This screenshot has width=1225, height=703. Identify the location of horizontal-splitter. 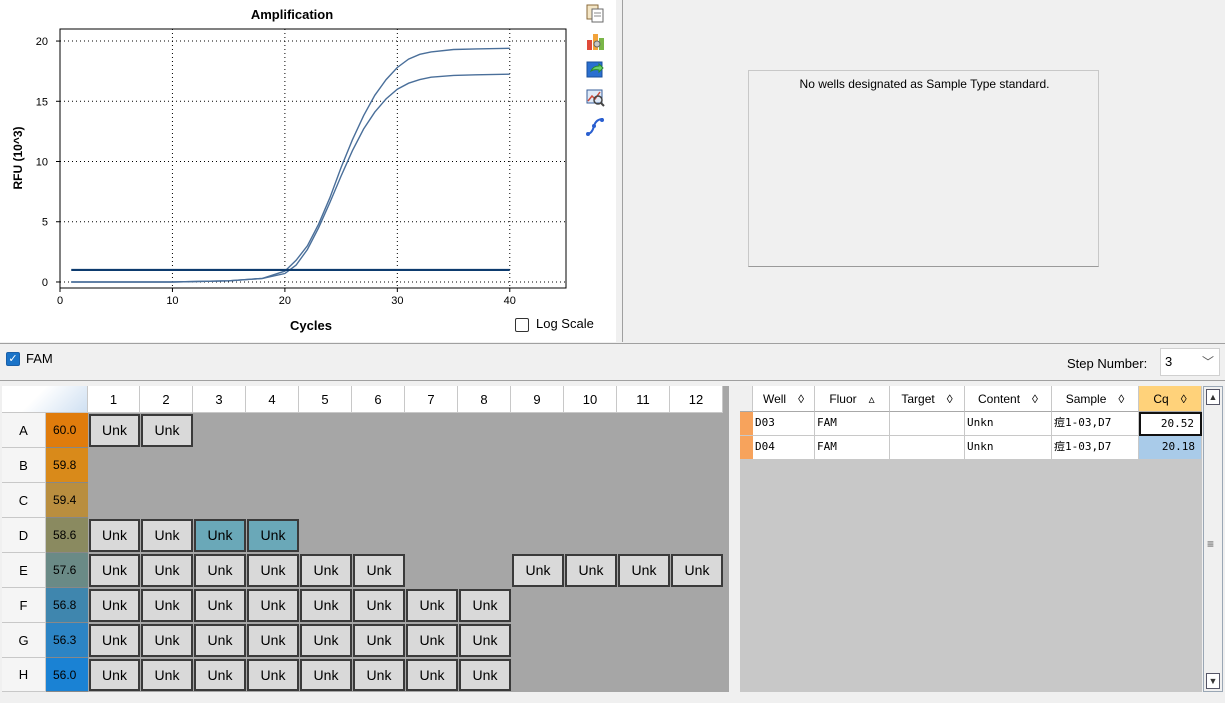
(612, 343).